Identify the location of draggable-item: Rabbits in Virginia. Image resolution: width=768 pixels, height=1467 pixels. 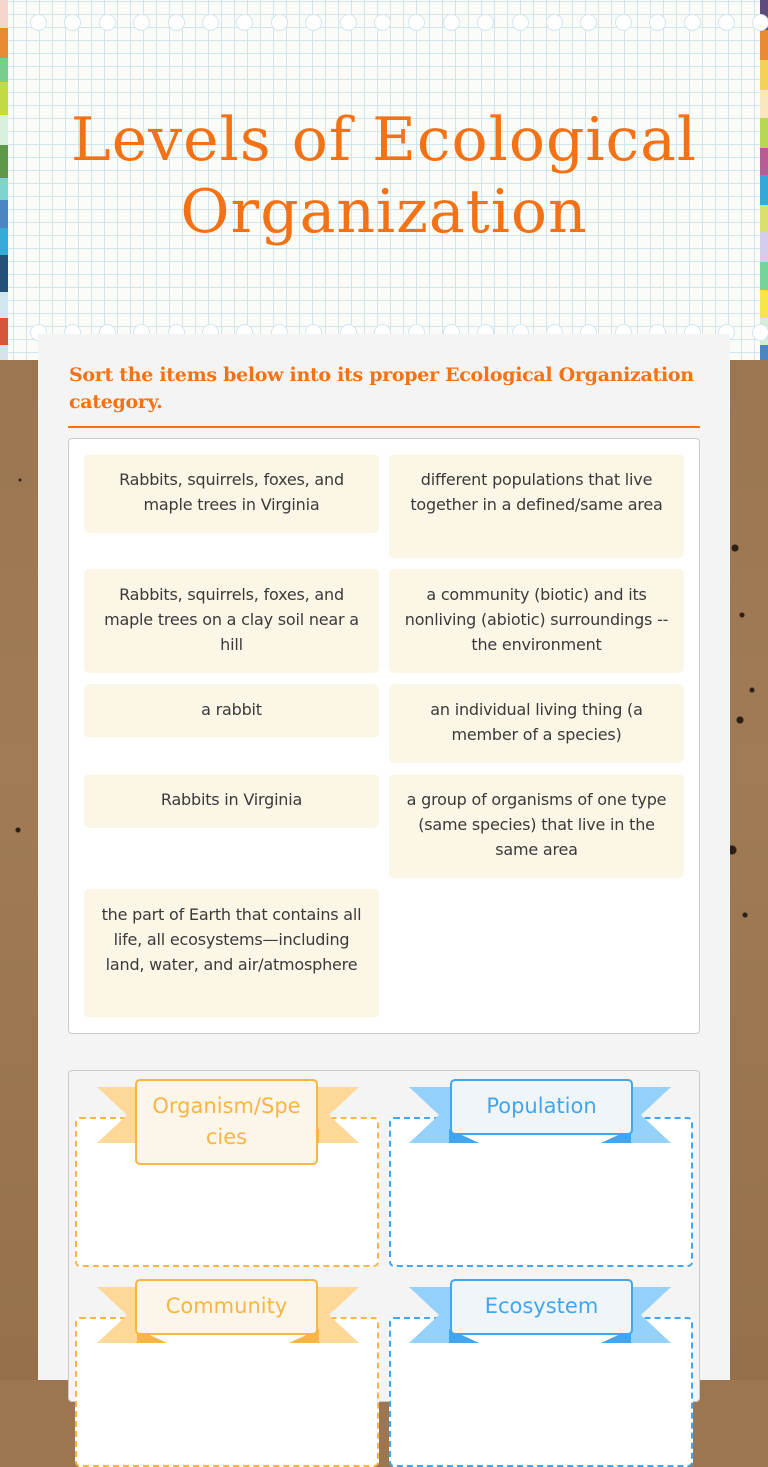
(231, 801).